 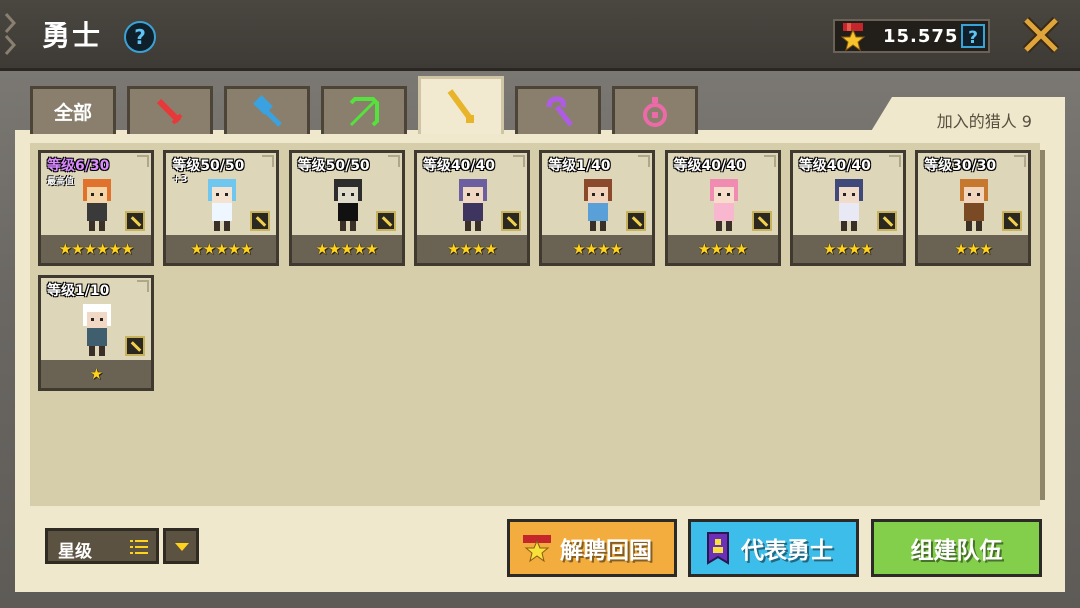 I want to click on staff-icon, so click(x=559, y=111).